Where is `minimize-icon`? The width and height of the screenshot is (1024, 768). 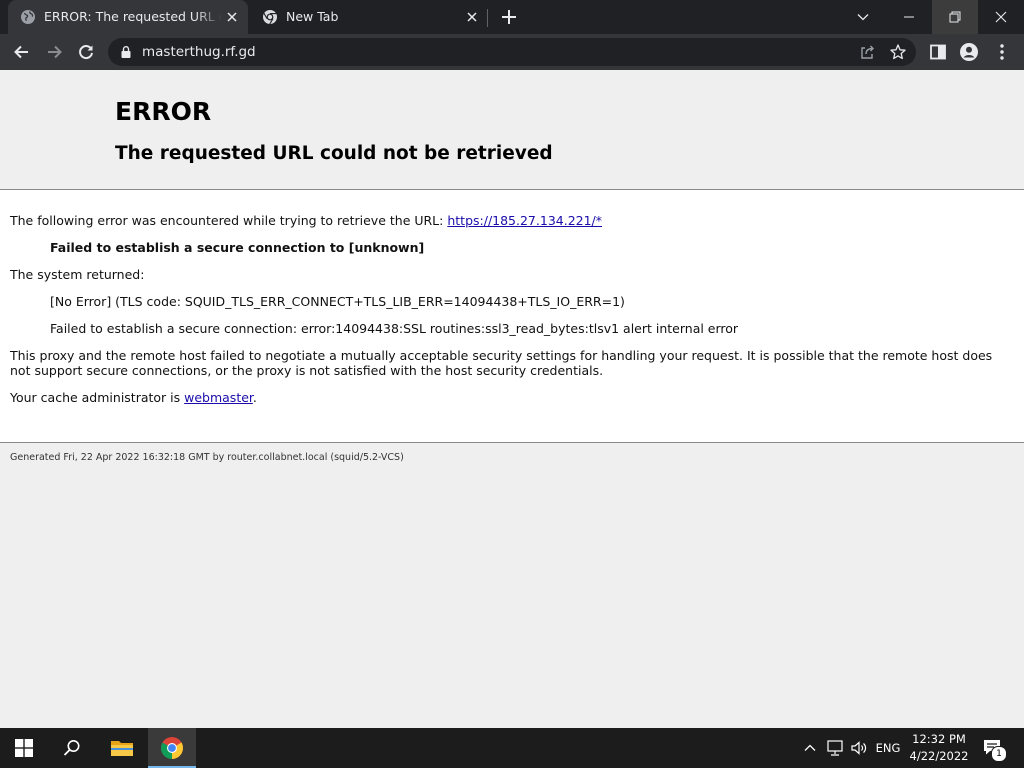 minimize-icon is located at coordinates (909, 17).